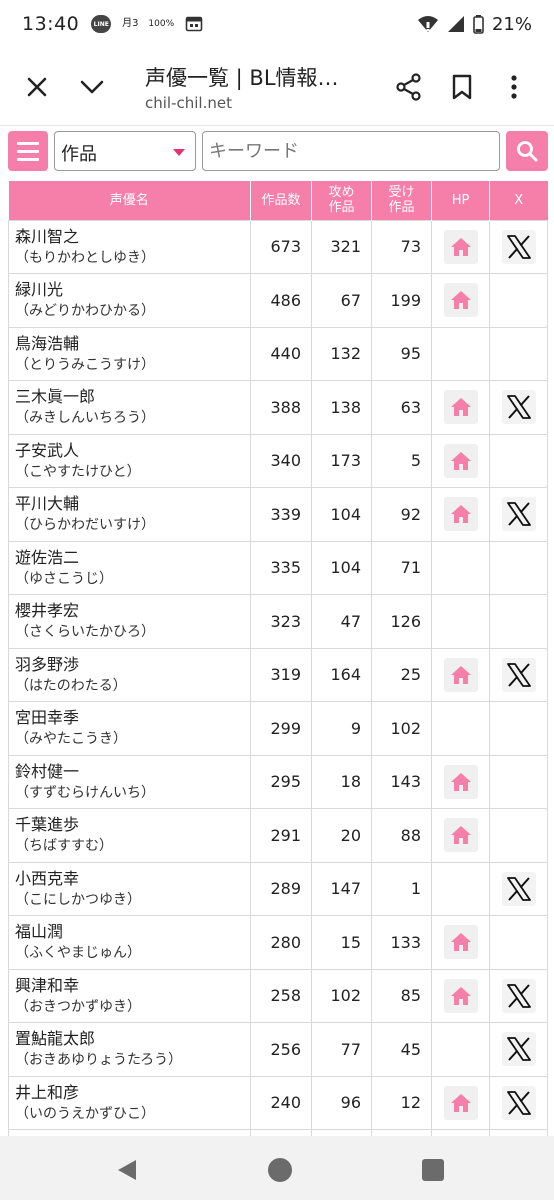 The image size is (554, 1200). What do you see at coordinates (341, 1049) in the screenshot?
I see `seme-count: 77` at bounding box center [341, 1049].